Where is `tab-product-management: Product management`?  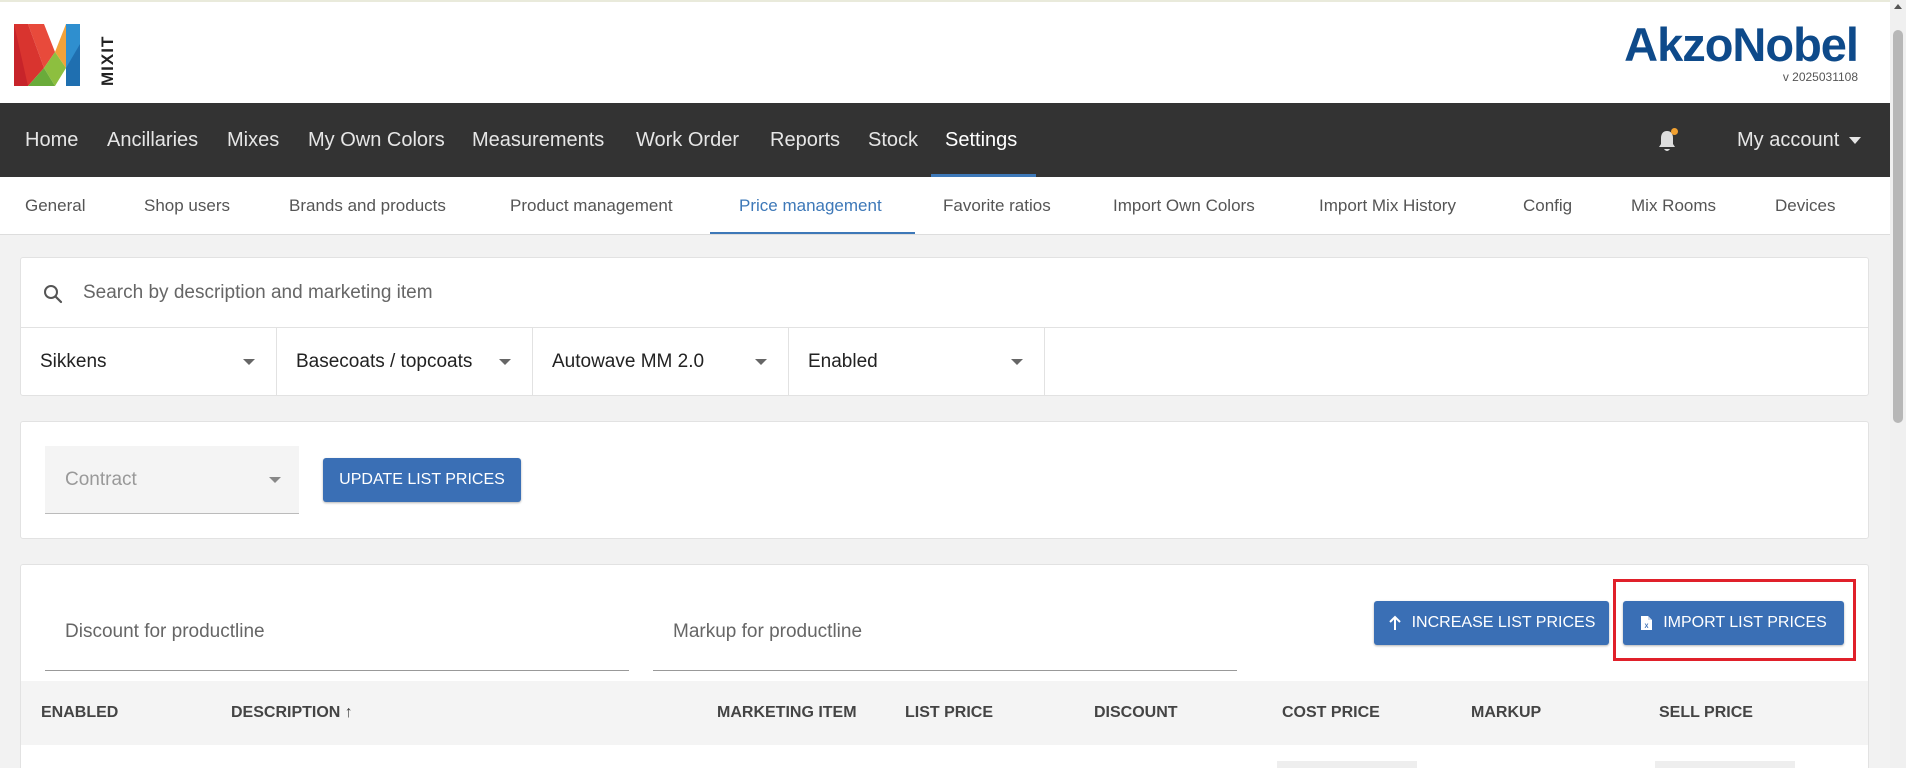
tab-product-management: Product management is located at coordinates (591, 206).